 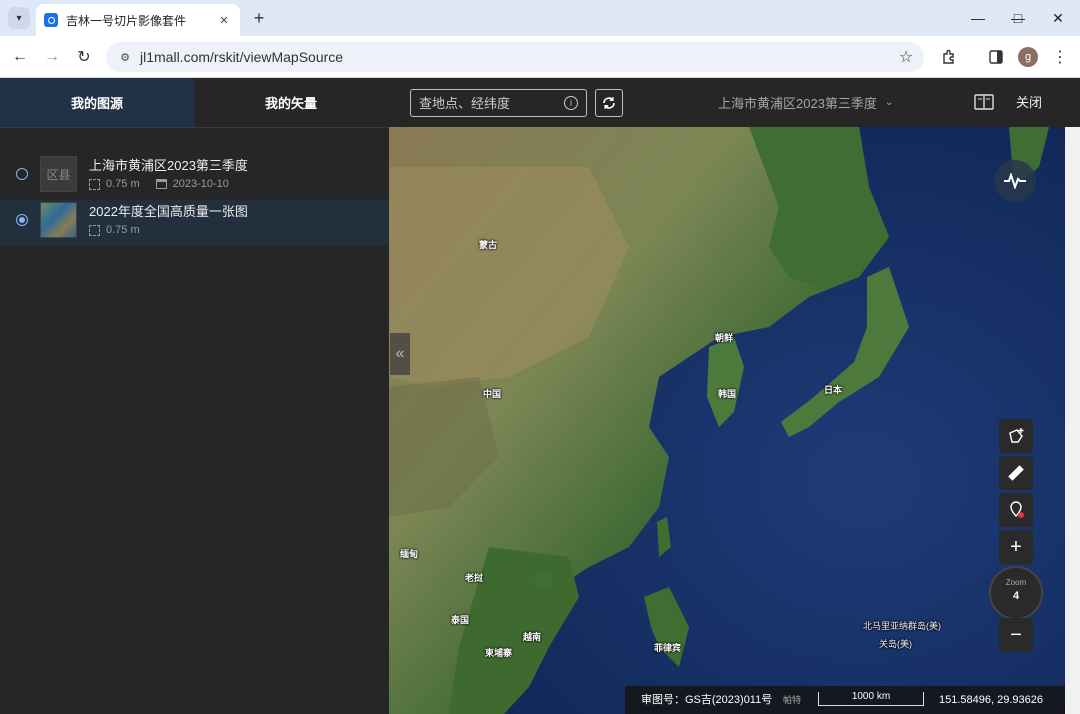 What do you see at coordinates (1016, 635) in the screenshot?
I see `zoom-out-button: −` at bounding box center [1016, 635].